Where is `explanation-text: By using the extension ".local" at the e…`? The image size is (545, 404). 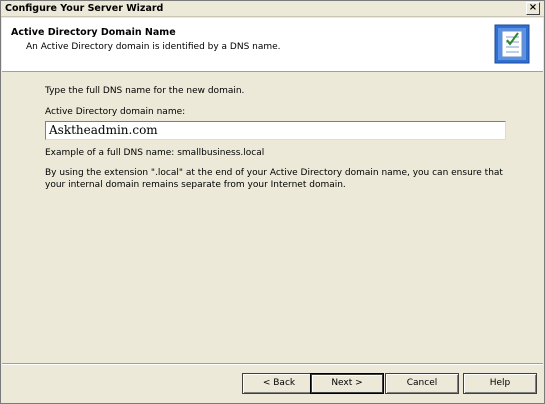
explanation-text: By using the extension ".local" at the e… is located at coordinates (274, 179).